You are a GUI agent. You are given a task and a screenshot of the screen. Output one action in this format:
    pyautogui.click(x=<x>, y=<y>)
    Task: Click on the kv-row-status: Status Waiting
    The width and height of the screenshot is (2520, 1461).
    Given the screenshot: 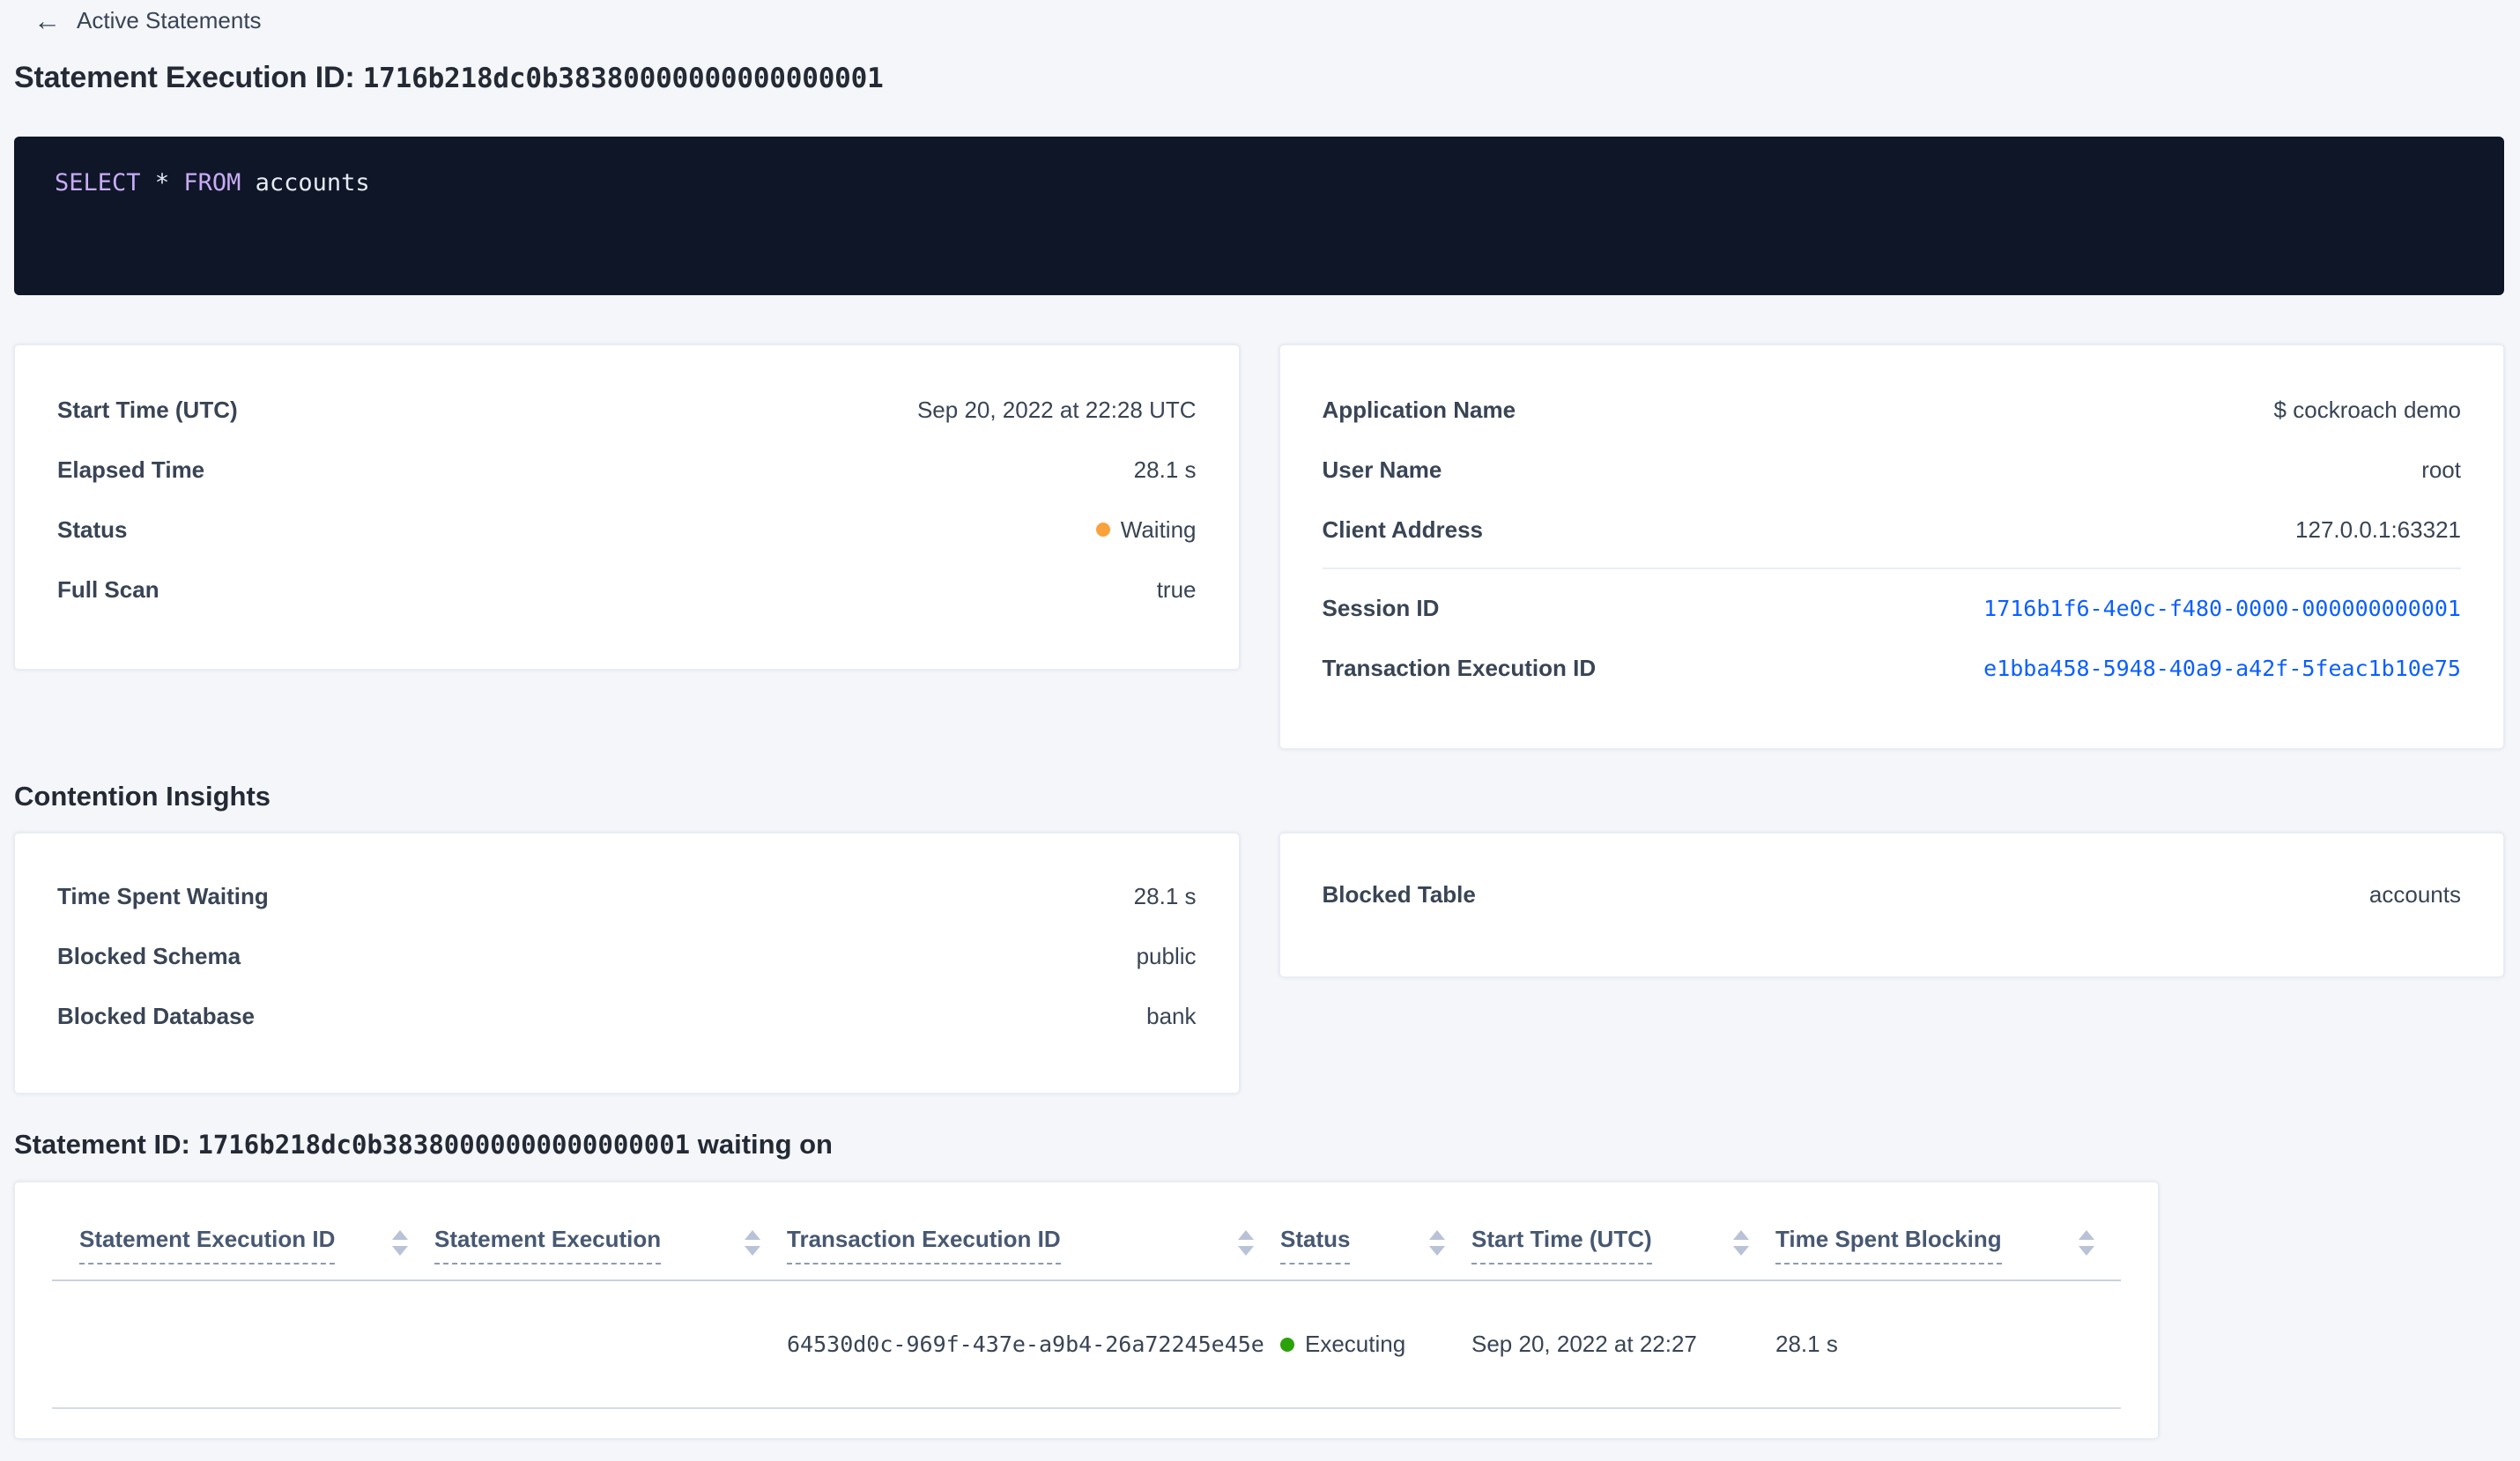 What is the action you would take?
    pyautogui.click(x=627, y=530)
    